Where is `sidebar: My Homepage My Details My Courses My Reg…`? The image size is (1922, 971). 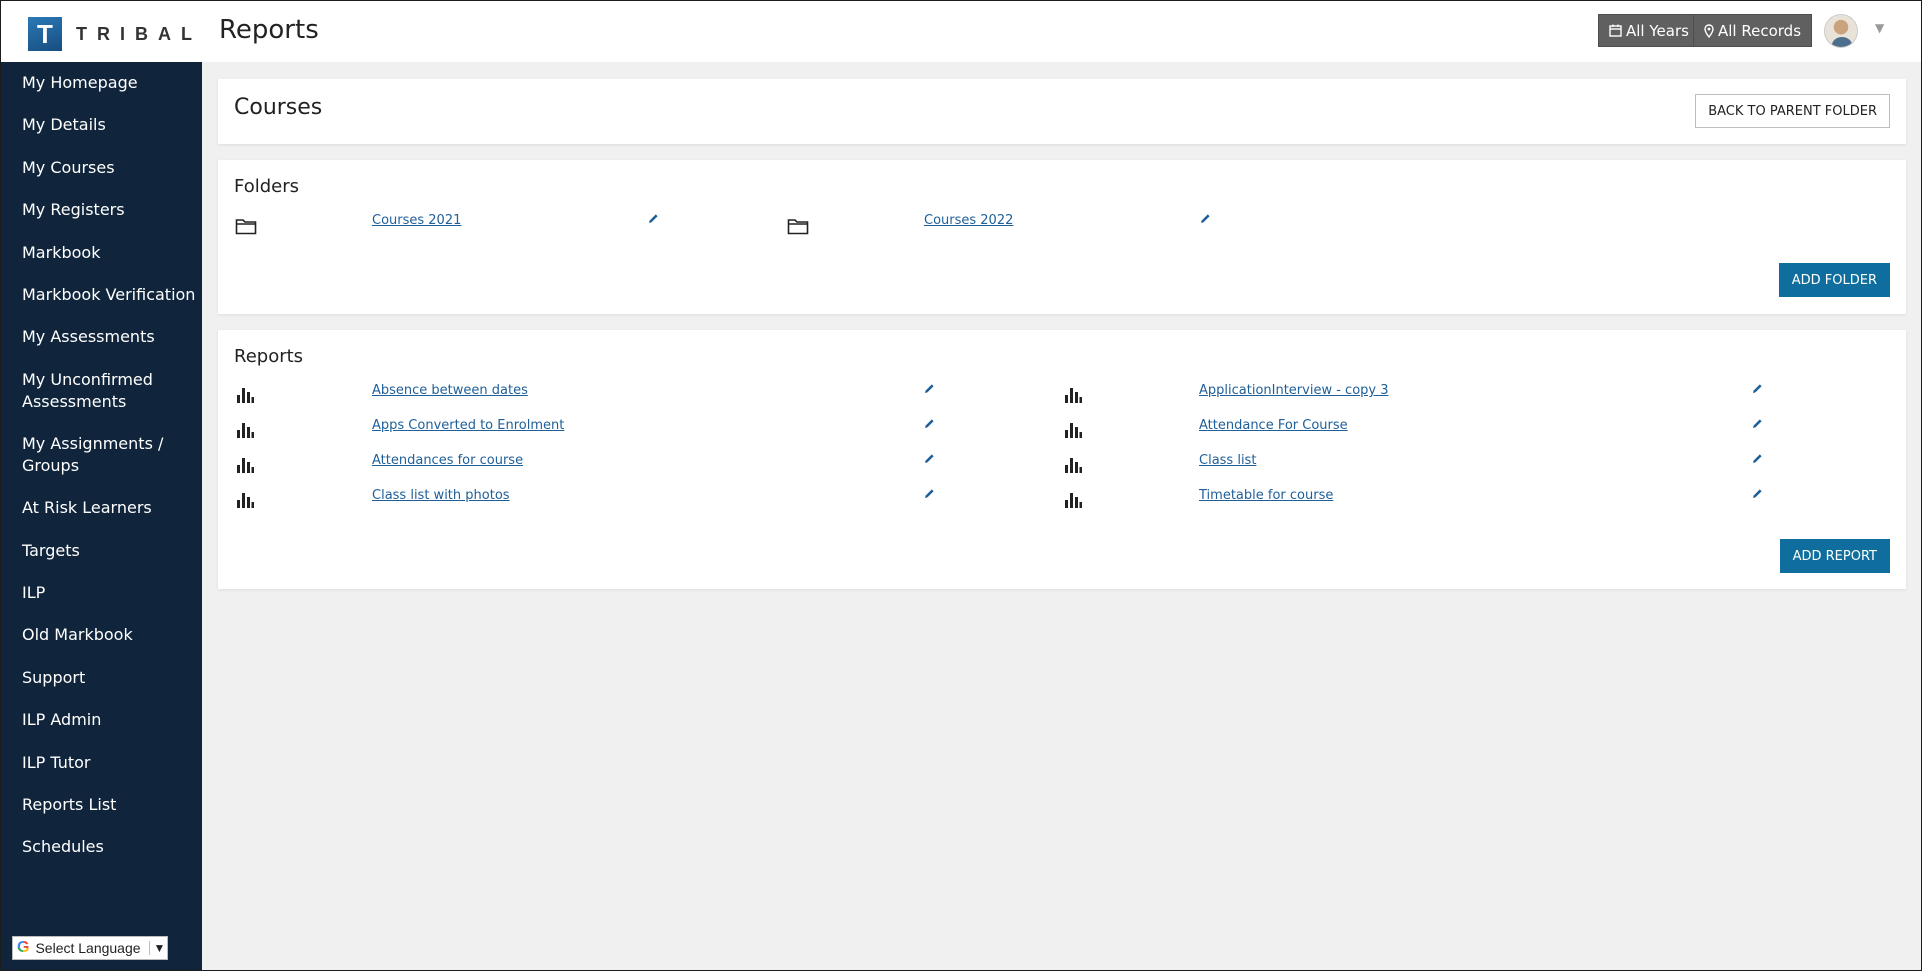 sidebar: My Homepage My Details My Courses My Reg… is located at coordinates (101, 516).